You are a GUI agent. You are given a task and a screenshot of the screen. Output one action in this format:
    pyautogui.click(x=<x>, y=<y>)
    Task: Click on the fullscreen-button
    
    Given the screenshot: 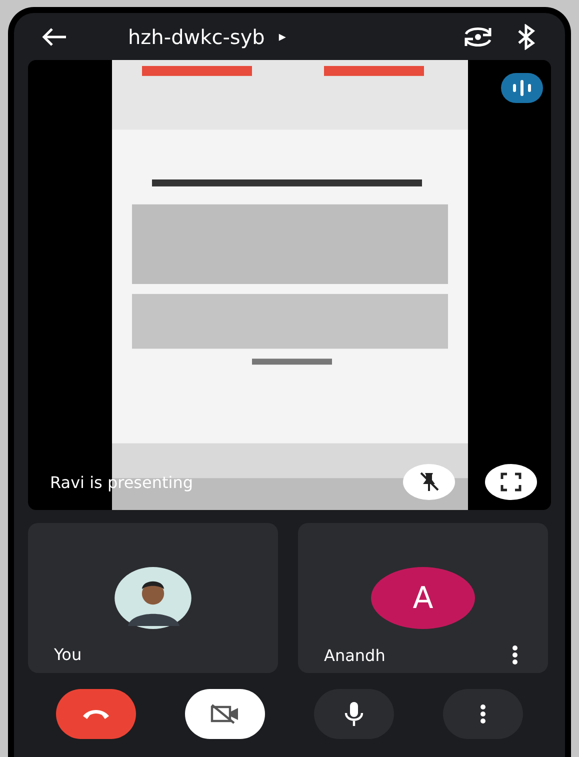 What is the action you would take?
    pyautogui.click(x=511, y=482)
    